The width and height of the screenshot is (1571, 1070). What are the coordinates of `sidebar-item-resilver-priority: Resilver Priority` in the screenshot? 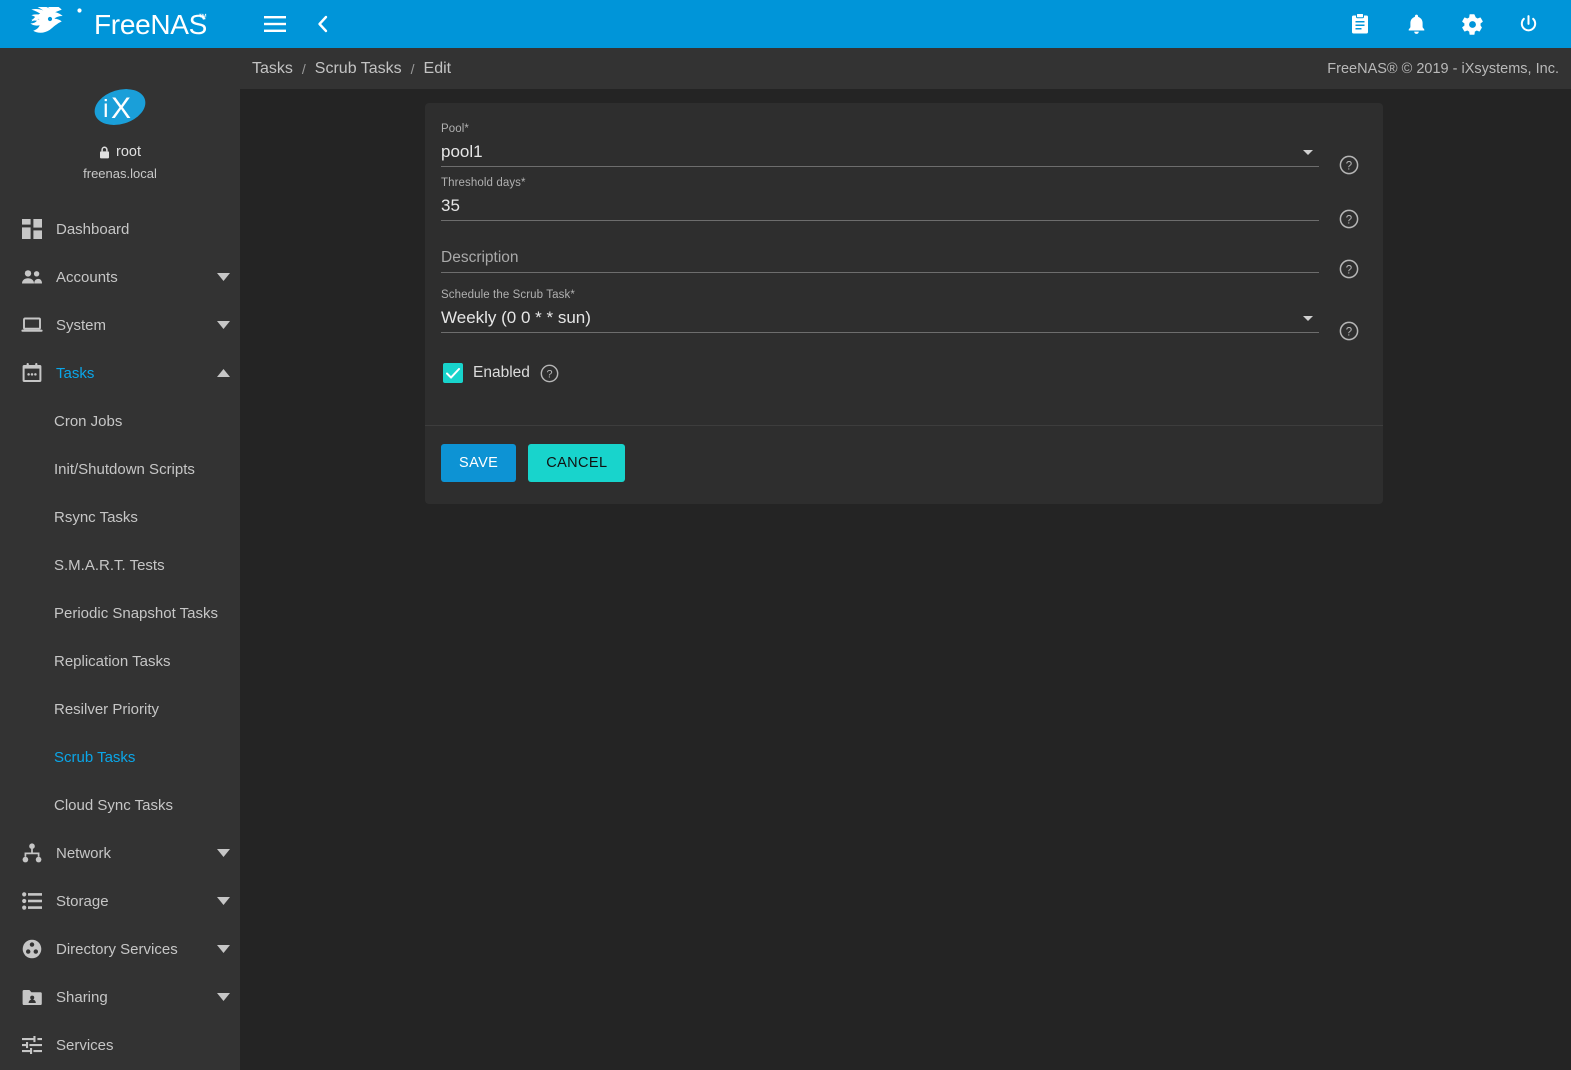 It's located at (120, 709).